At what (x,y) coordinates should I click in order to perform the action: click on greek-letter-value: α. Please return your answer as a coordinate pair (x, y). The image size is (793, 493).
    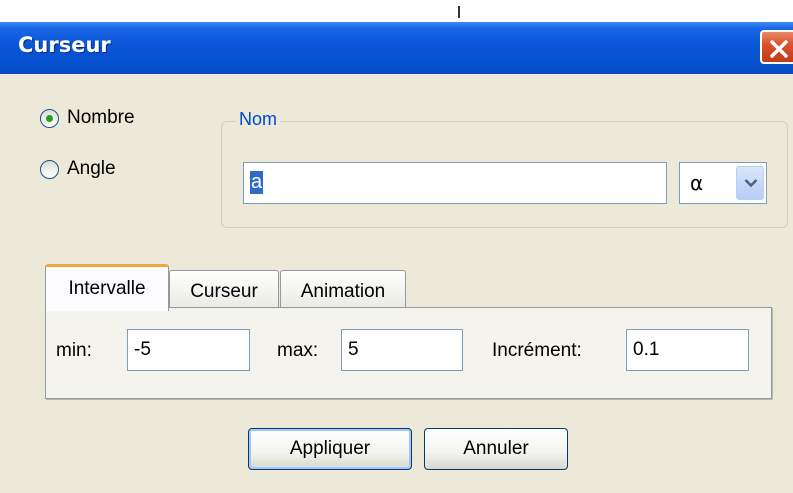
    Looking at the image, I should click on (697, 183).